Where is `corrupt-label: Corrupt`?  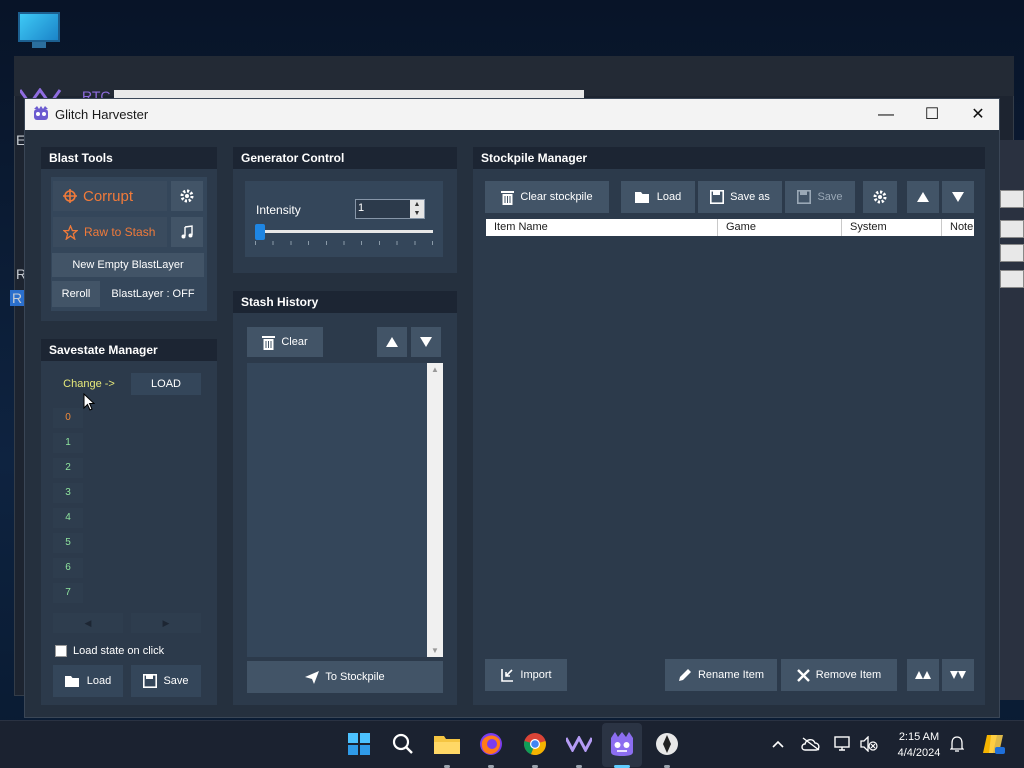 corrupt-label: Corrupt is located at coordinates (108, 196).